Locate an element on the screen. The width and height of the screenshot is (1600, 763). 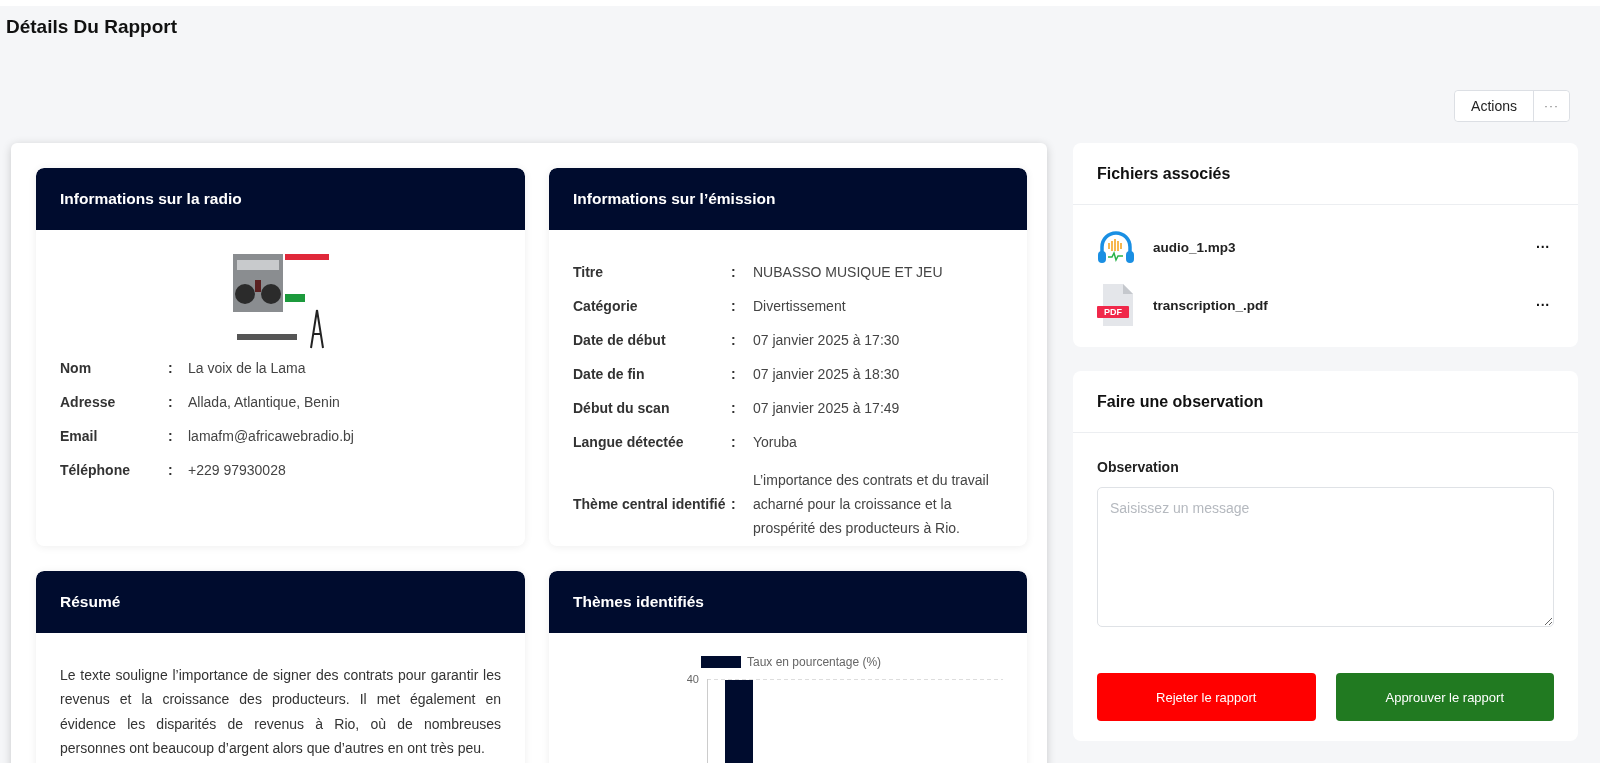
field-label: Observation is located at coordinates (1138, 467).